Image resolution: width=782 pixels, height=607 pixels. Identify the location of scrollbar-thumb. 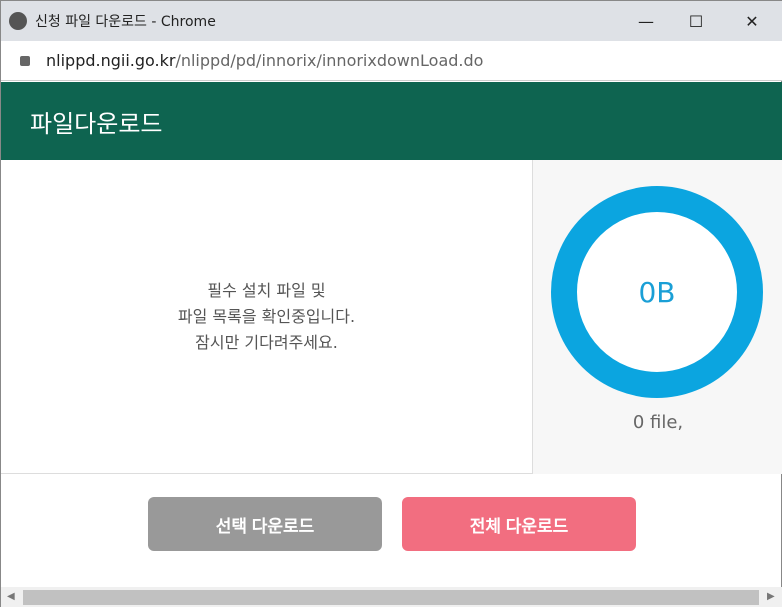
(391, 597).